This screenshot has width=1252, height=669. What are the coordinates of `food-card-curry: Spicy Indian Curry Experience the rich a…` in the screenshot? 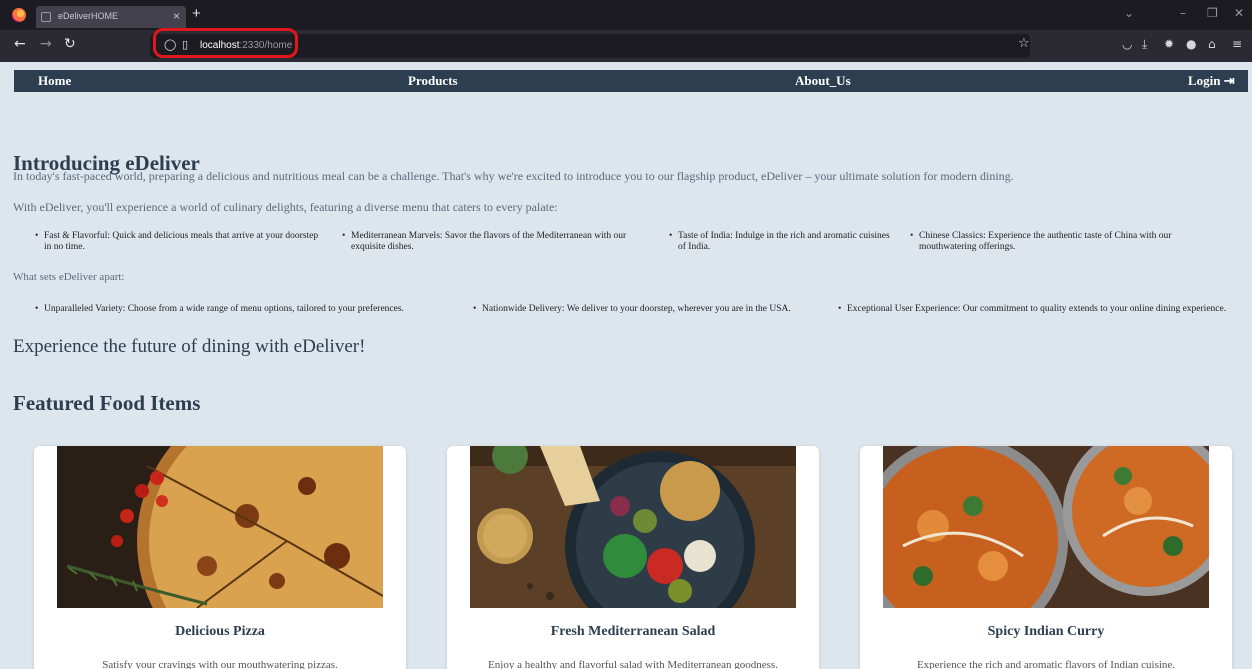 It's located at (1046, 557).